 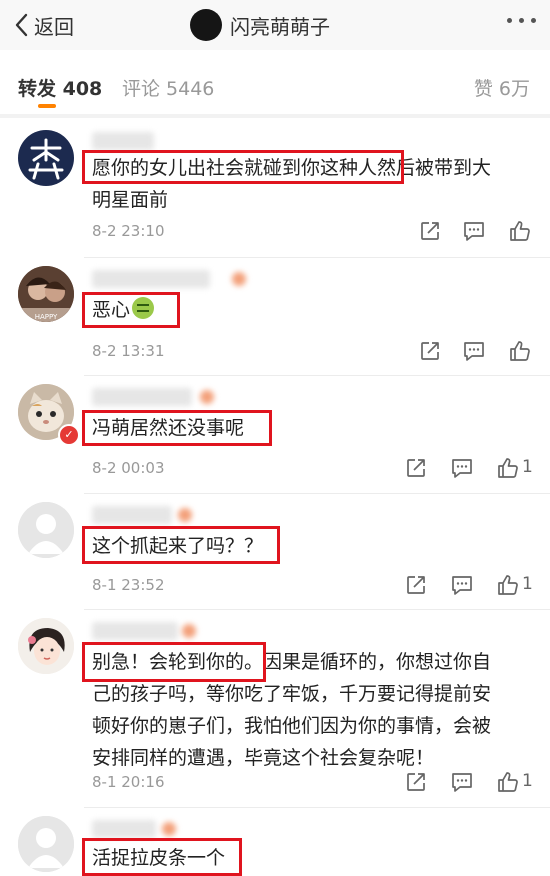 I want to click on avatar: HAPPY, so click(x=46, y=294).